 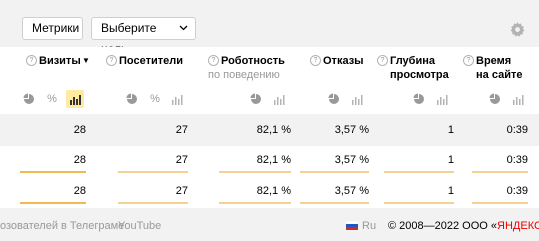 I want to click on sort-desc-icon: ▼, so click(x=86, y=61).